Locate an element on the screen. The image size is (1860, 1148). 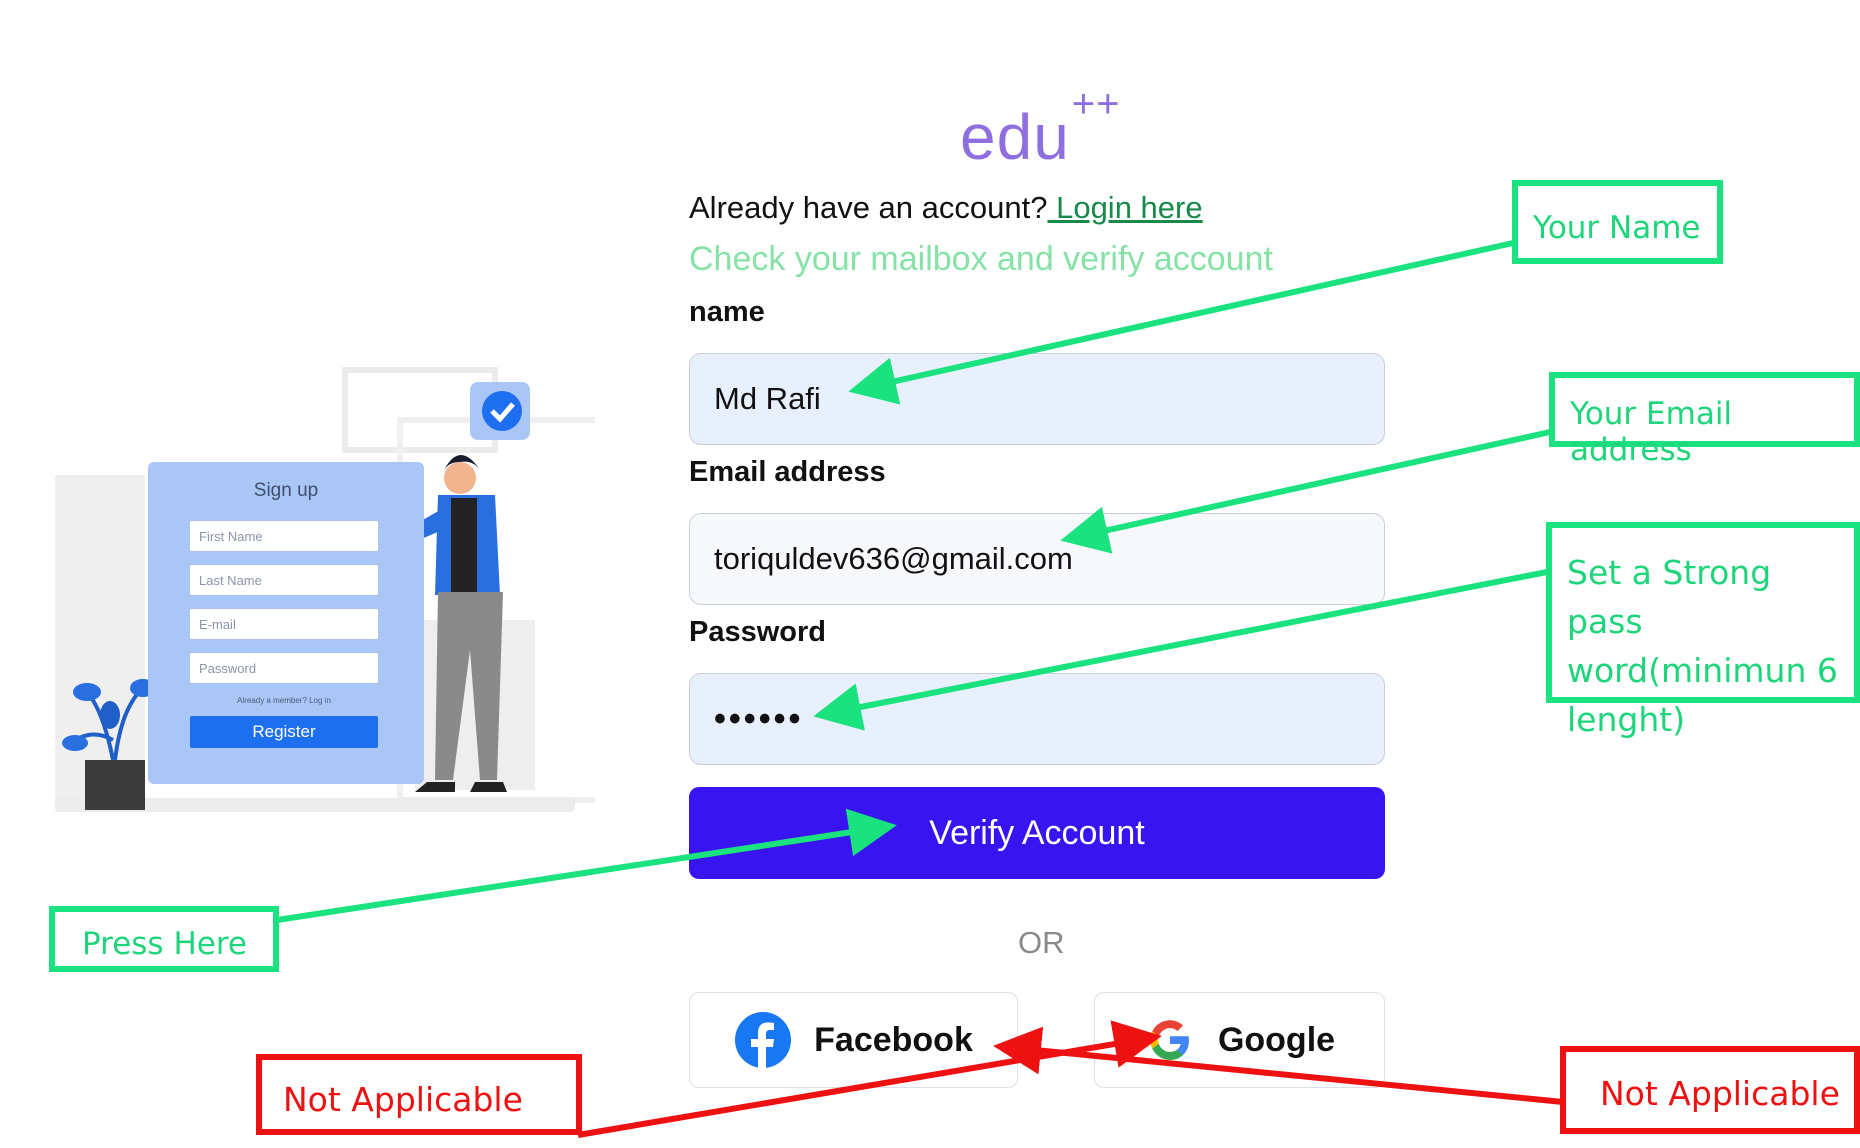
callout-password-line: Set a Strong pass is located at coordinates (1669, 597).